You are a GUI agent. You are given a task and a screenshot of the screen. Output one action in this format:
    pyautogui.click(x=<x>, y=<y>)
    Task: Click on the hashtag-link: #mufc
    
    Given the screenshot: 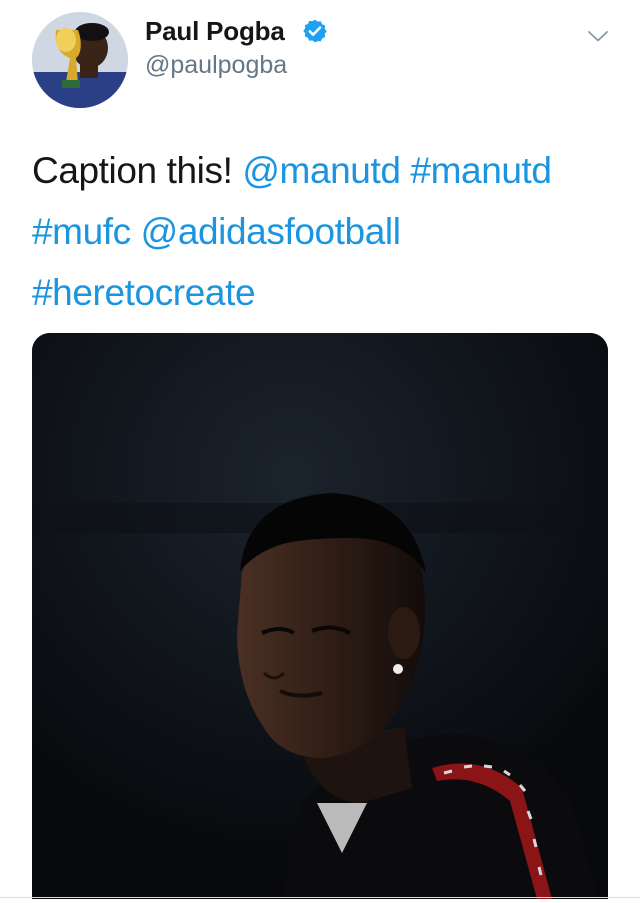 What is the action you would take?
    pyautogui.click(x=81, y=231)
    